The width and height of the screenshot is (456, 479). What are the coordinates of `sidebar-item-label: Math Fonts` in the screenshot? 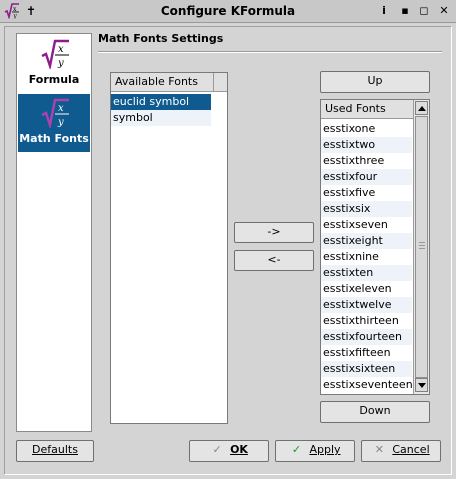 It's located at (54, 138).